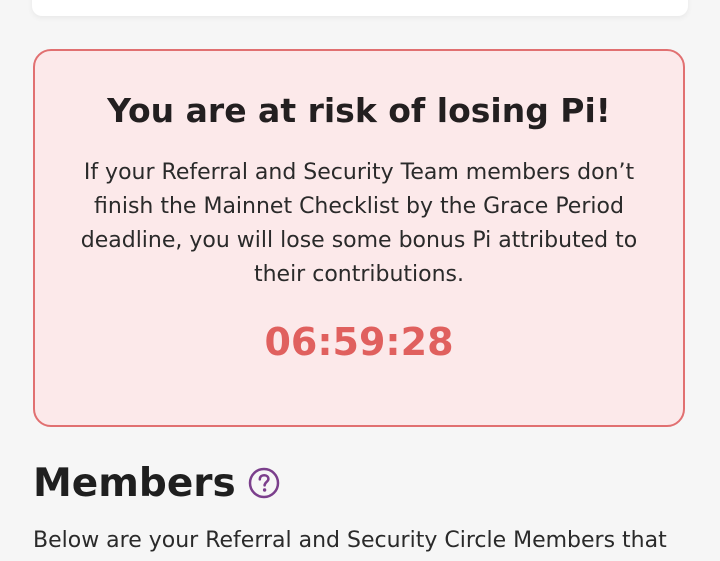 The image size is (720, 561). What do you see at coordinates (359, 342) in the screenshot?
I see `countdown-timer: 06:59:28` at bounding box center [359, 342].